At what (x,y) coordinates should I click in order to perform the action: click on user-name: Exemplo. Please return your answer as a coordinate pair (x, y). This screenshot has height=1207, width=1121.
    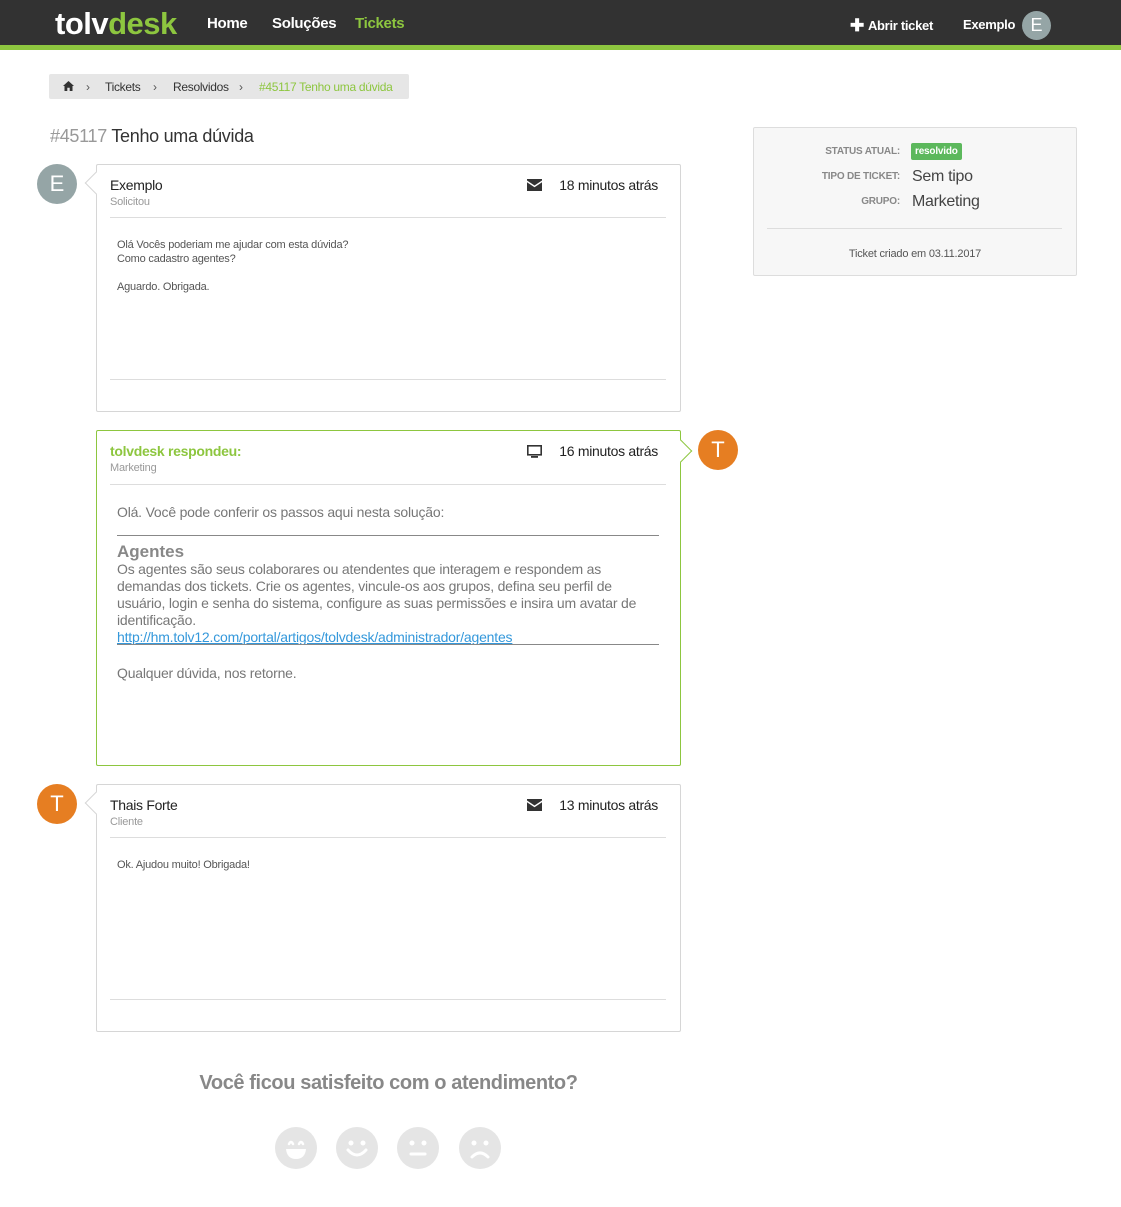
    Looking at the image, I should click on (989, 24).